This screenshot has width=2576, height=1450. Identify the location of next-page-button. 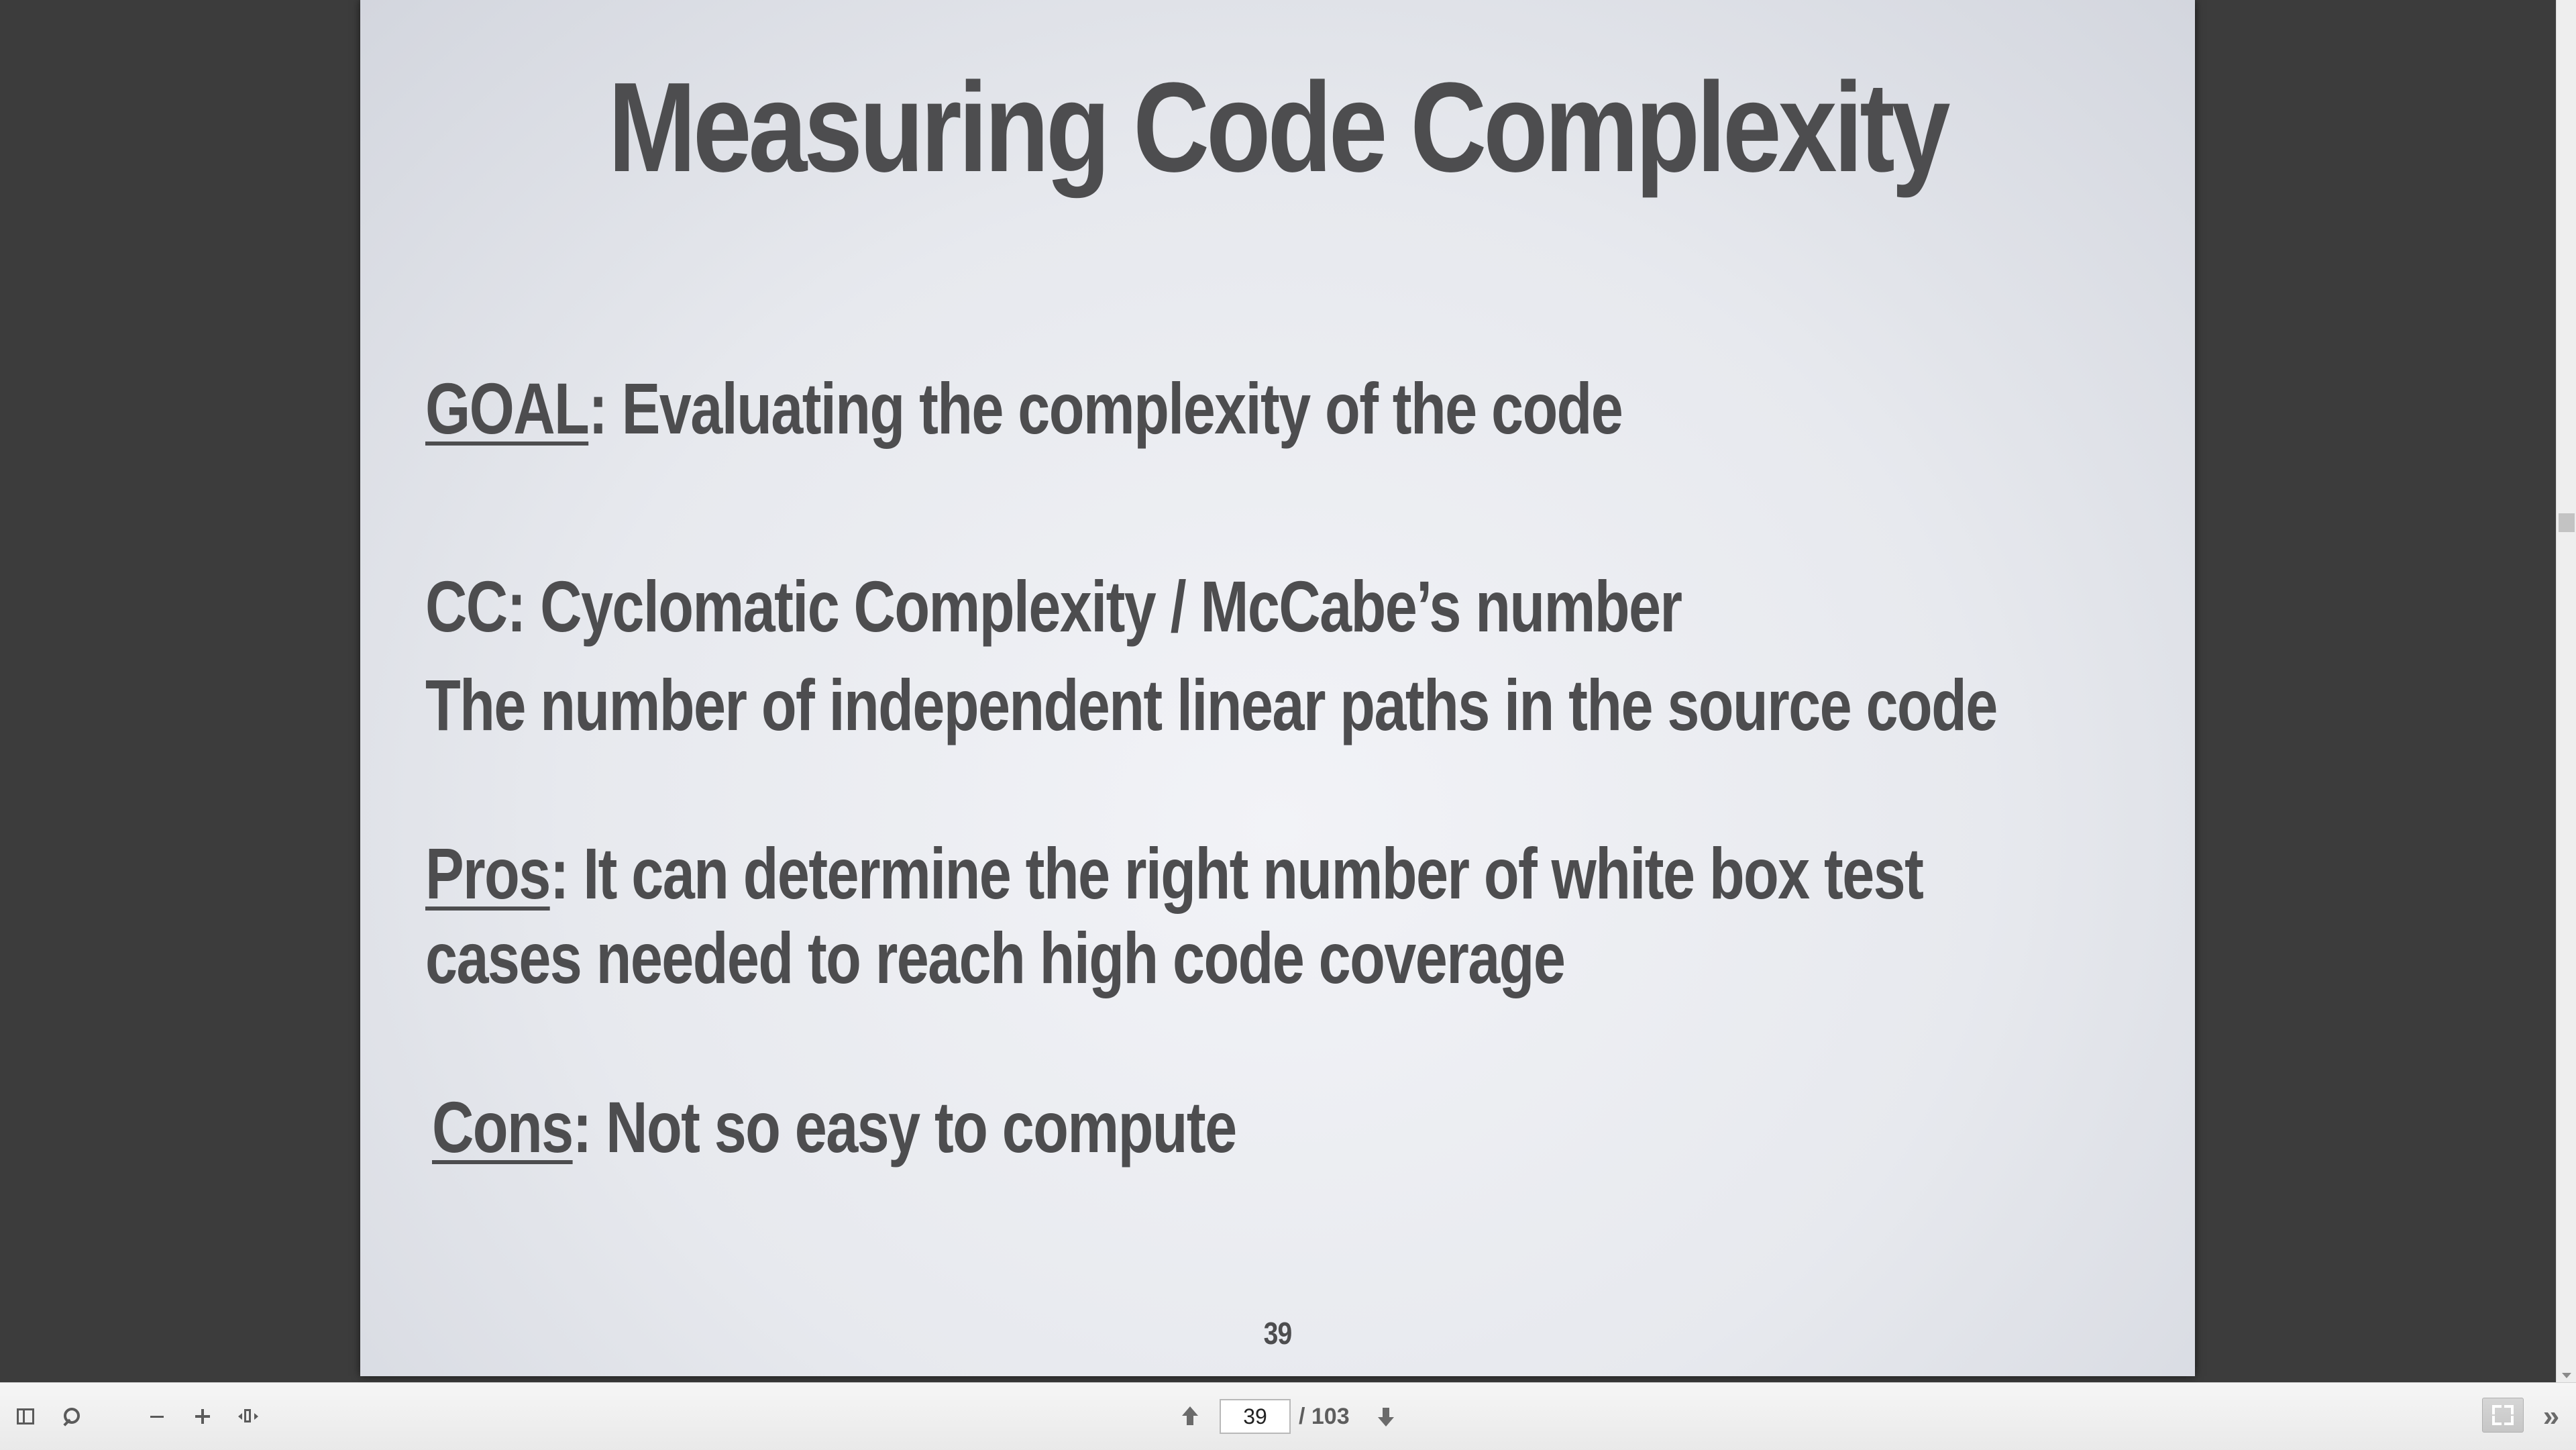
(1386, 1417).